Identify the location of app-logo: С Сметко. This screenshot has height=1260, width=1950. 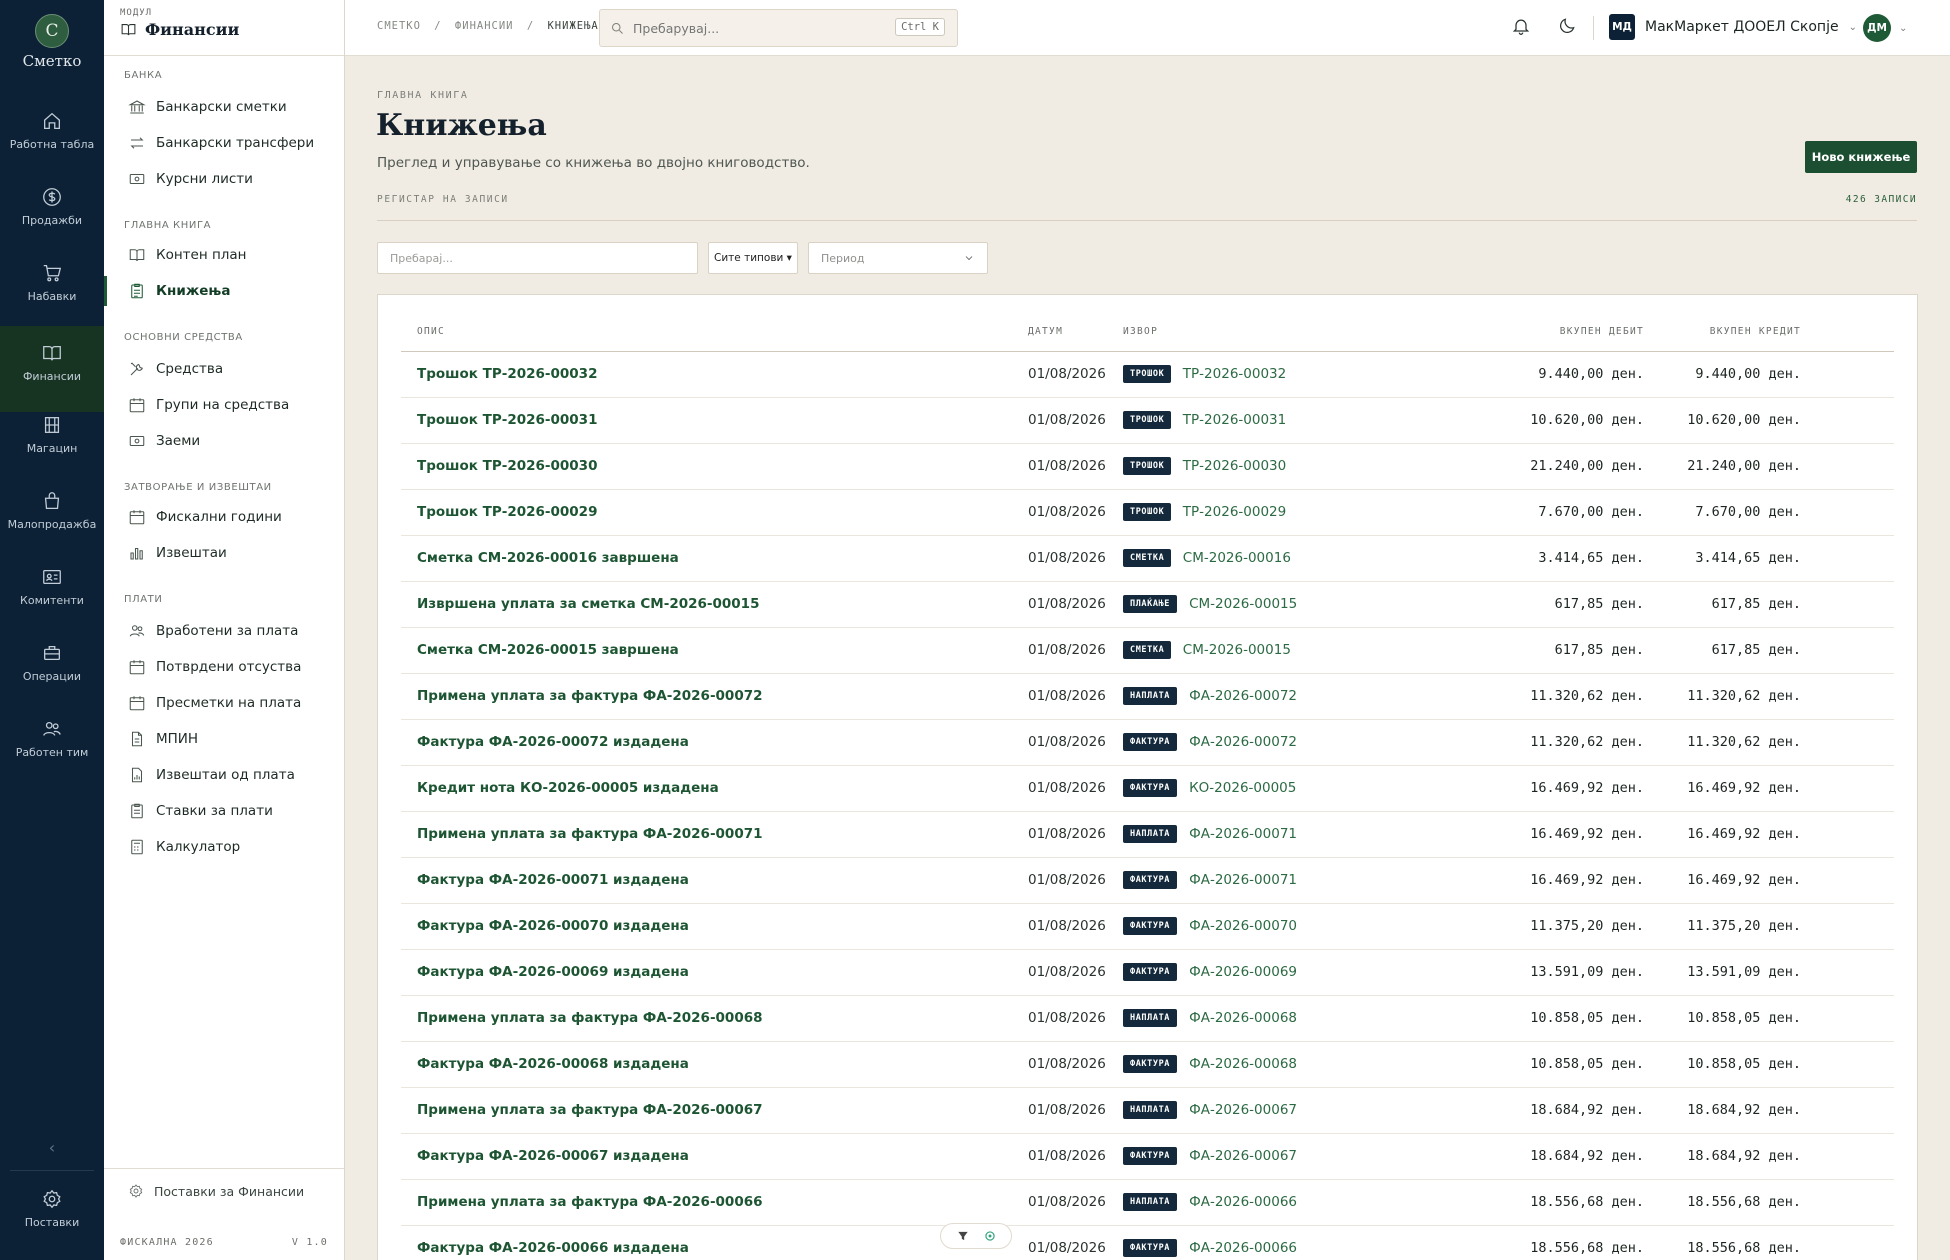
(52, 42).